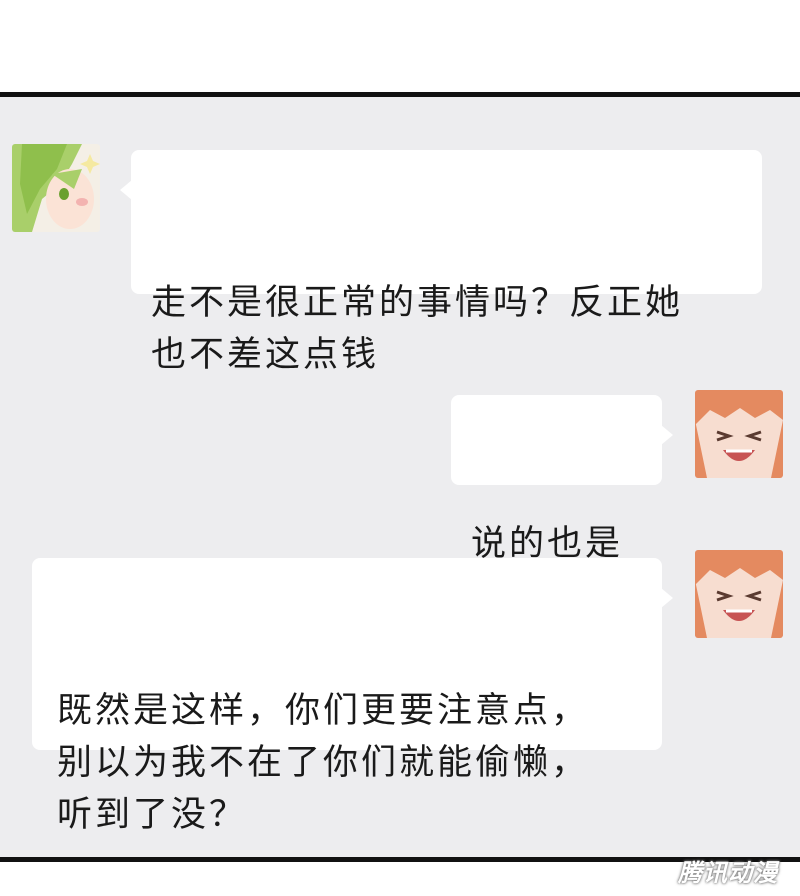 This screenshot has width=800, height=896. Describe the element at coordinates (728, 873) in the screenshot. I see `watermark-logo: 腾讯动漫` at that location.